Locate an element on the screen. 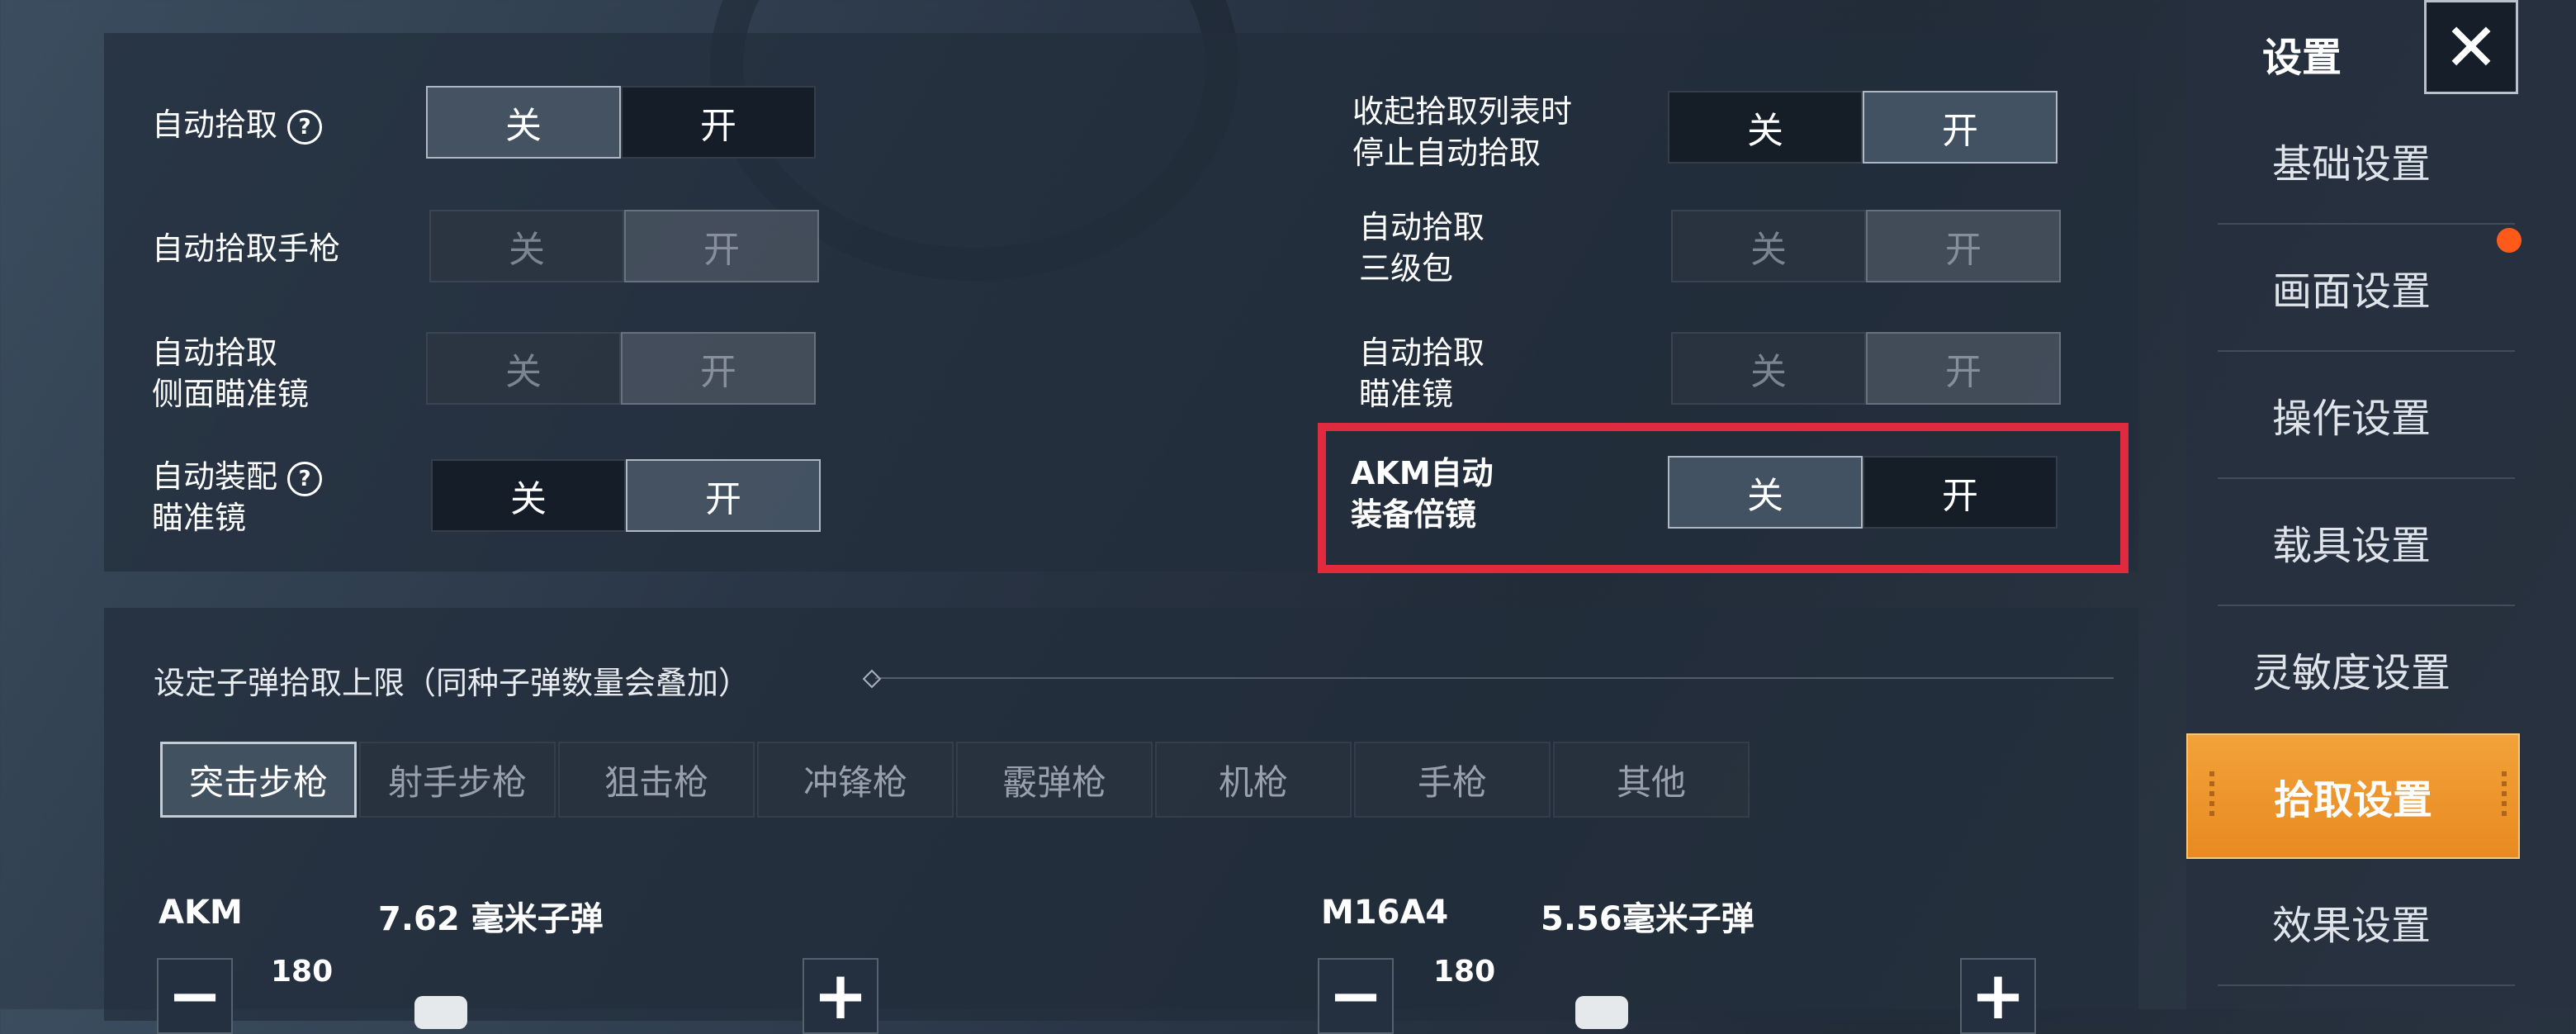  ammo-count-akm: 180 is located at coordinates (302, 972).